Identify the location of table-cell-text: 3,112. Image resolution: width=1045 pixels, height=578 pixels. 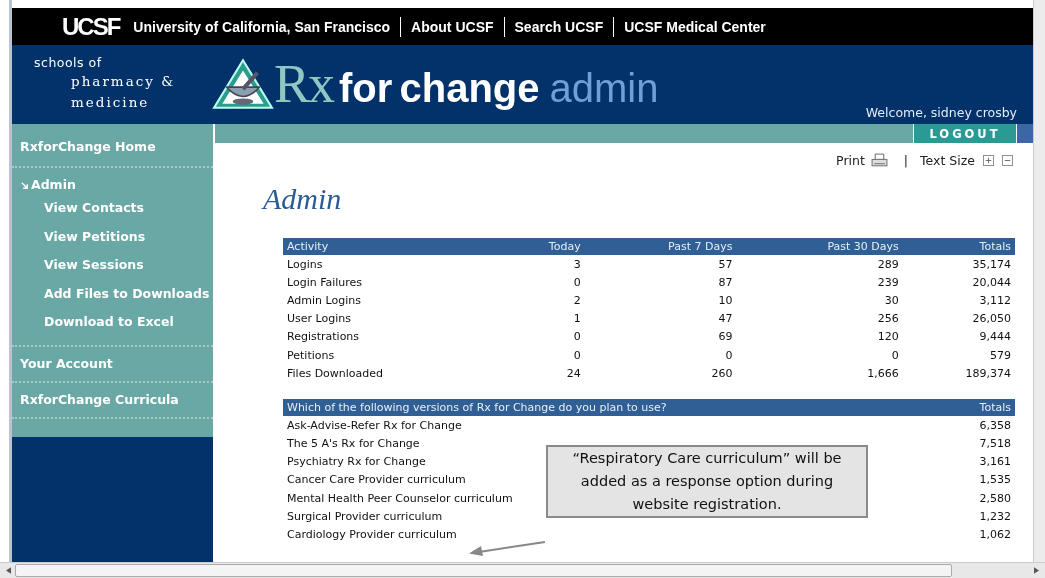
(995, 300).